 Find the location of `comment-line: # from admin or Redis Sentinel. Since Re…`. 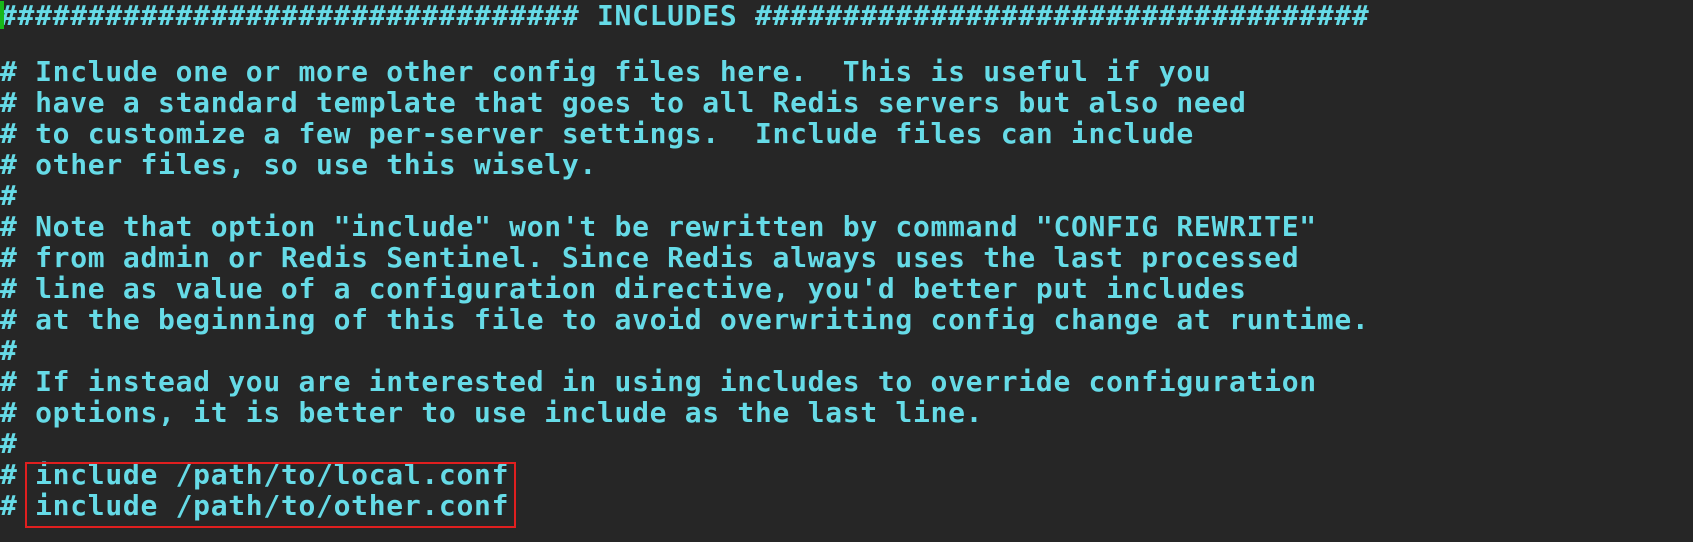

comment-line: # from admin or Redis Sentinel. Since Re… is located at coordinates (650, 257).